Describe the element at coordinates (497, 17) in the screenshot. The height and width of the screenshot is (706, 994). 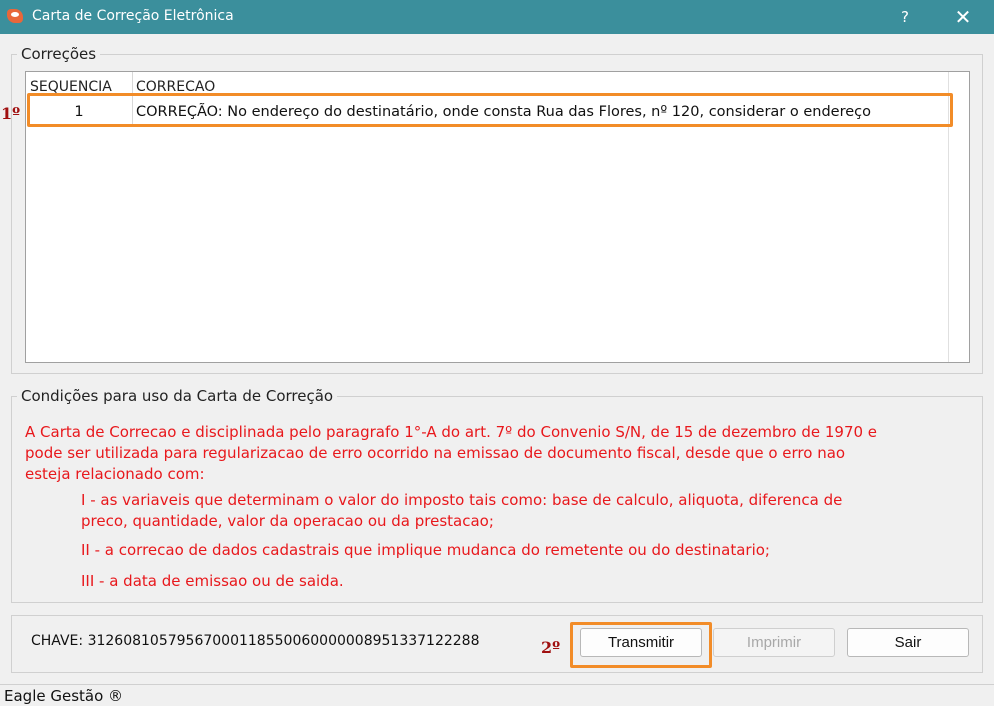
I see `title-bar: Carta de Correção Eletrônica ? ✕` at that location.